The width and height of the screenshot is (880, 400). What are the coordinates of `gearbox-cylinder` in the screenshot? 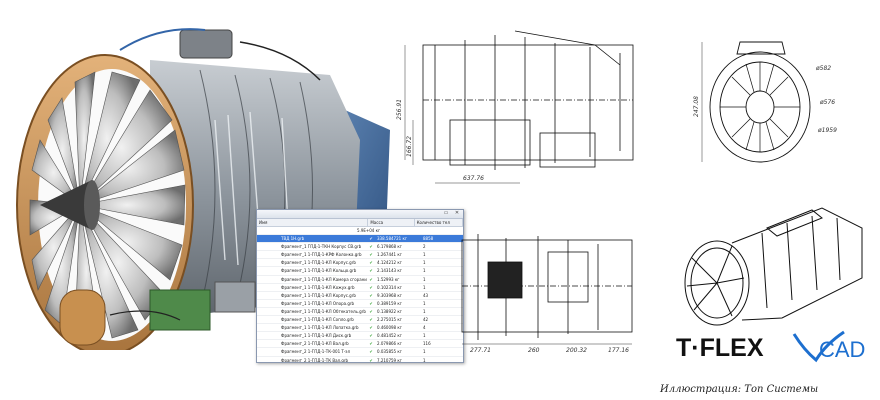 It's located at (82, 317).